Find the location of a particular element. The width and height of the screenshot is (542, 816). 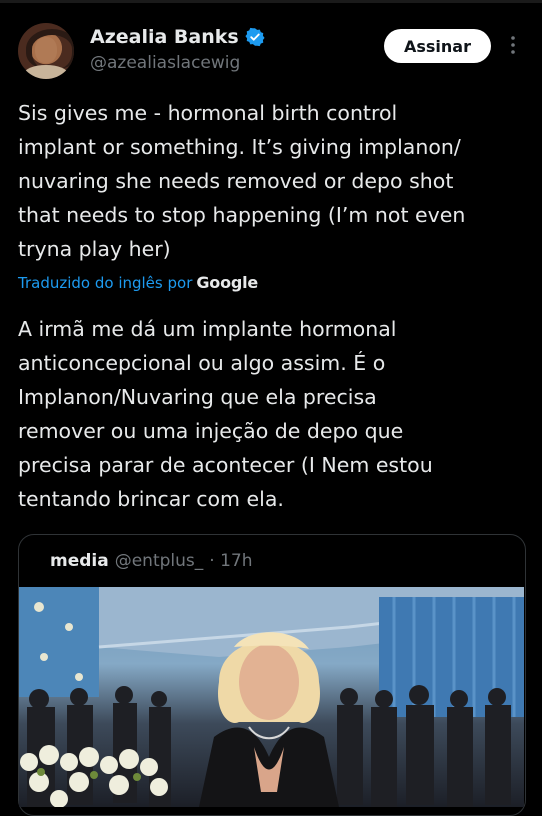

author-name-row: Azealia Banks is located at coordinates (177, 37).